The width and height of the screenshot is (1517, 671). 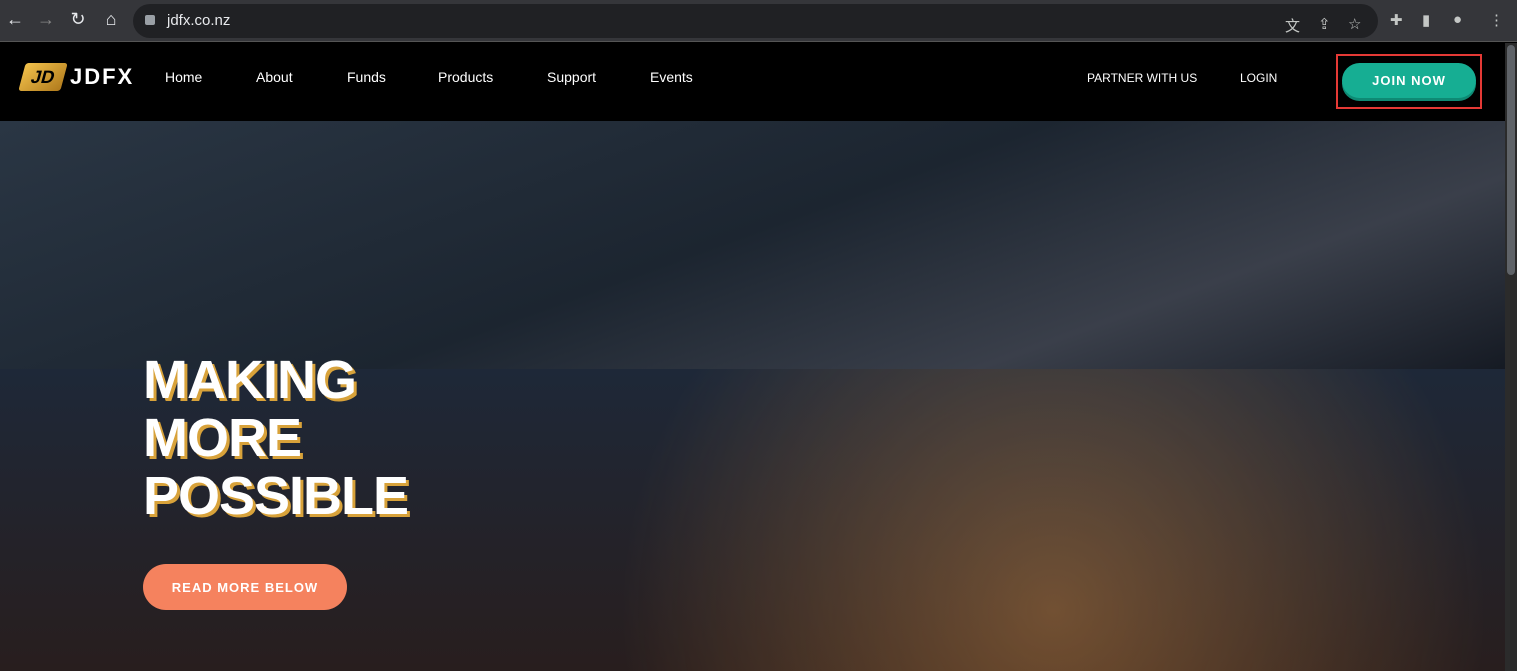 What do you see at coordinates (15, 19) in the screenshot?
I see `back-icon: ←` at bounding box center [15, 19].